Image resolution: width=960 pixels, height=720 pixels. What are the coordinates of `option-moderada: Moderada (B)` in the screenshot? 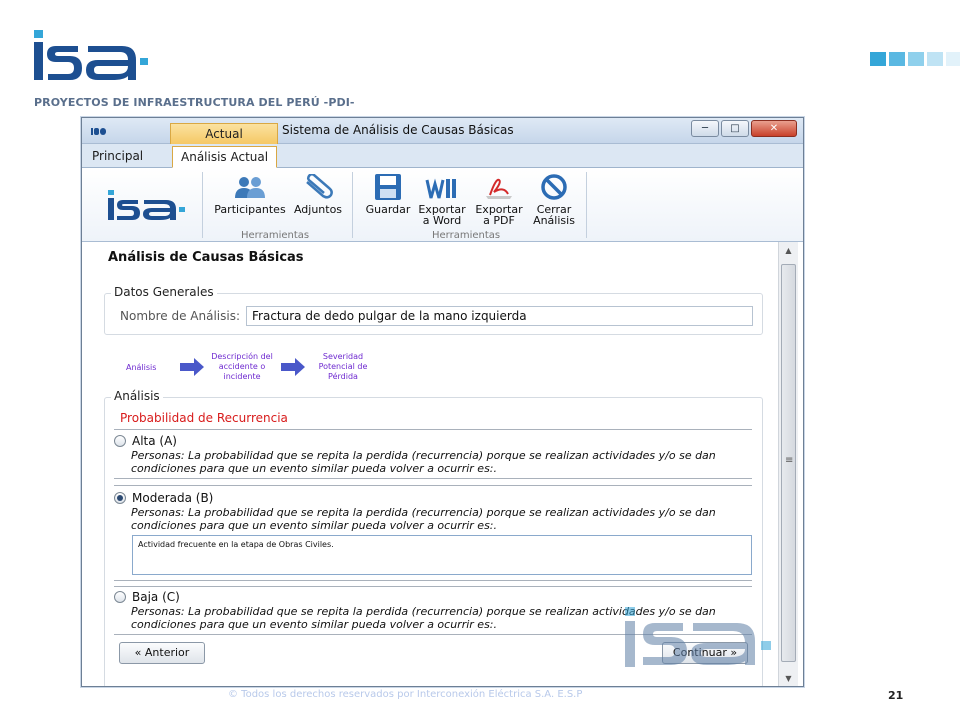 It's located at (163, 498).